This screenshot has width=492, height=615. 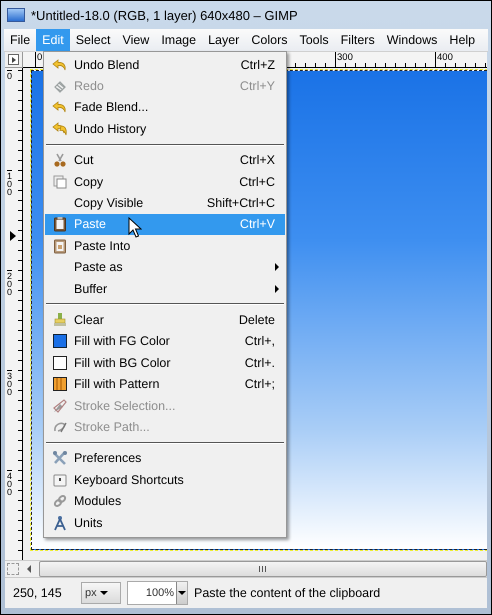 I want to click on window-title: *Untitled-18.0 (RGB, 1 layer) 640x480 – GIMP, so click(x=164, y=15).